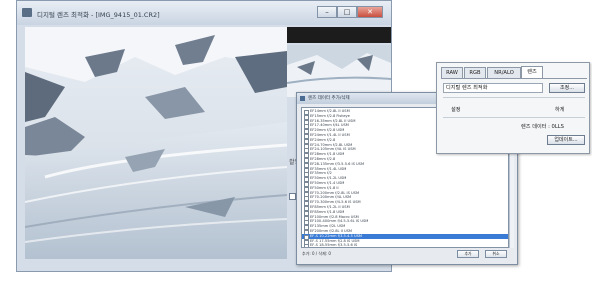  Describe the element at coordinates (329, 98) in the screenshot. I see `dialog-title: 렌즈 데이터 추가/삭제` at that location.